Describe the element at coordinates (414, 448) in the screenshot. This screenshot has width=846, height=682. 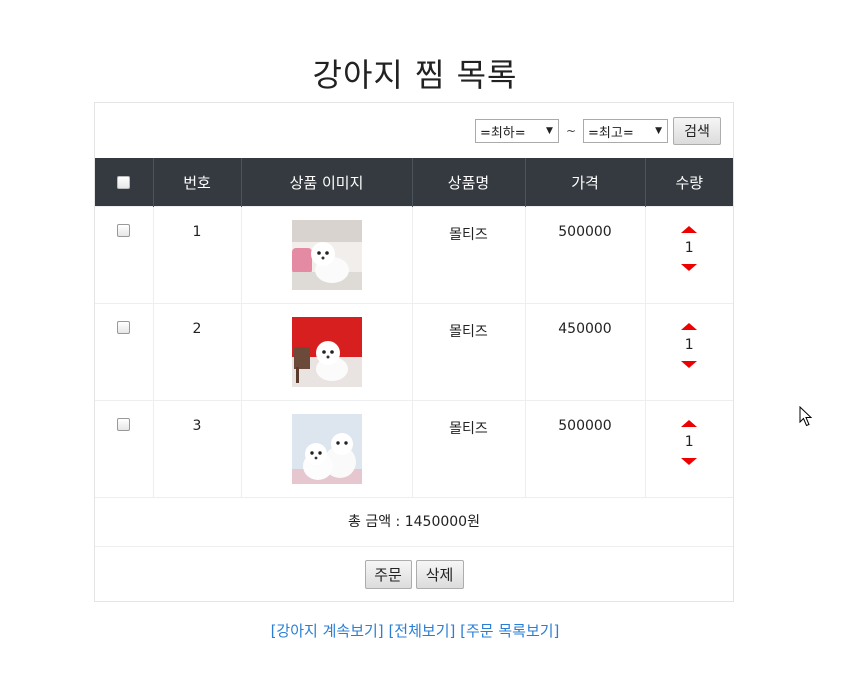
I see `table-row: 3 몰티즈 500000 1` at that location.